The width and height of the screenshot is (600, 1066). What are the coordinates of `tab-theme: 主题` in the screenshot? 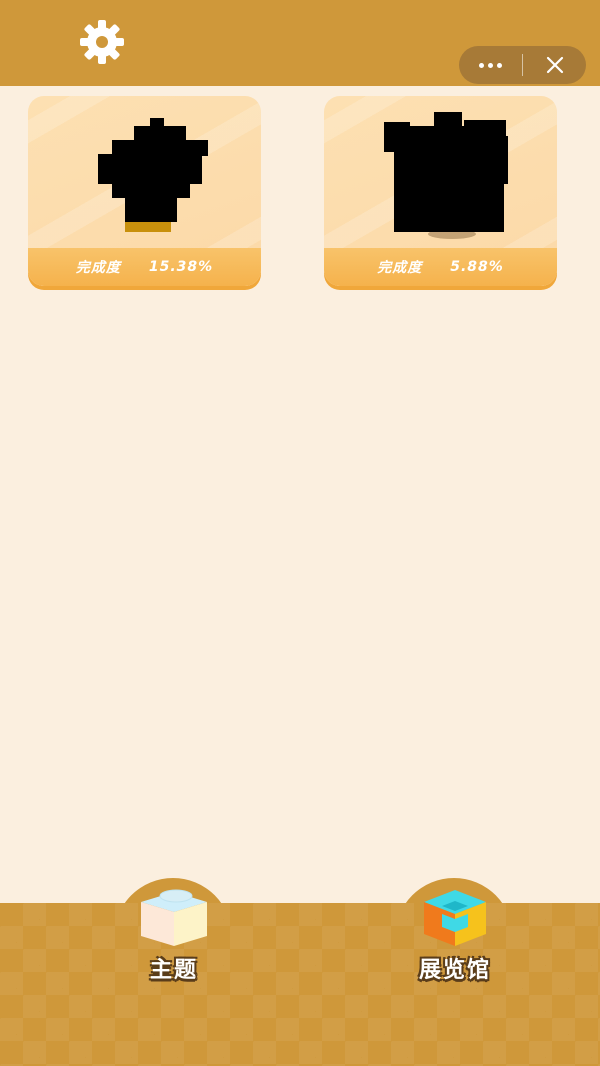 It's located at (174, 938).